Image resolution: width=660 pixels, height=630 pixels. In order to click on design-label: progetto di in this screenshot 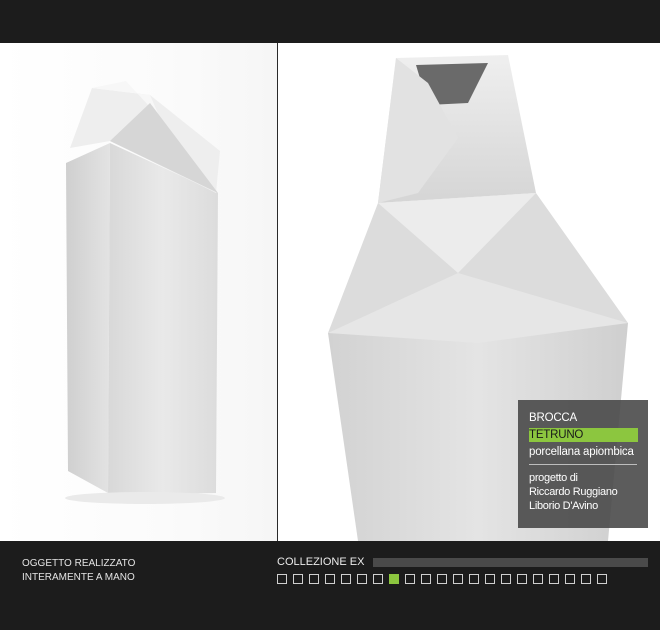, I will do `click(553, 478)`.